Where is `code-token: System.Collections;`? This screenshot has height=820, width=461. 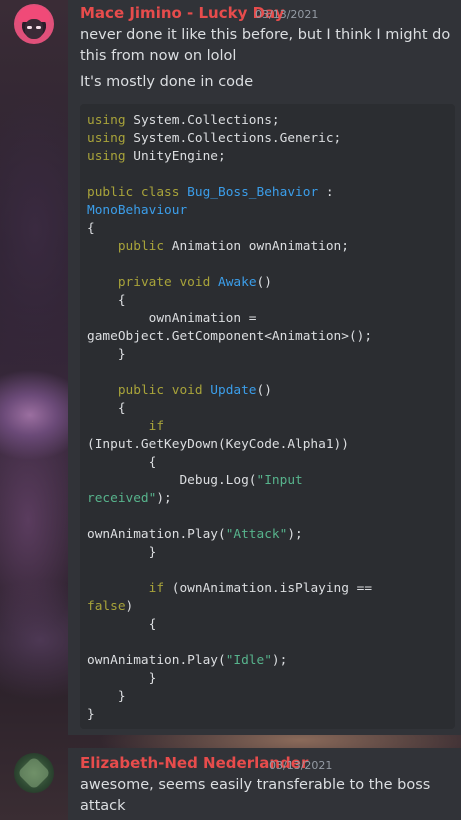 code-token: System.Collections; is located at coordinates (202, 120).